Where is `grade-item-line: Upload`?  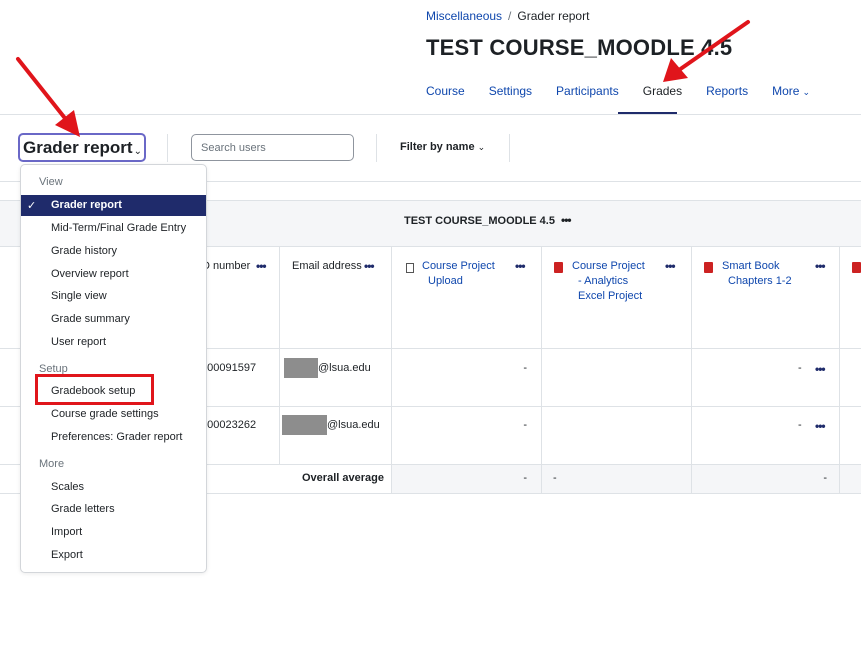
grade-item-line: Upload is located at coordinates (445, 281).